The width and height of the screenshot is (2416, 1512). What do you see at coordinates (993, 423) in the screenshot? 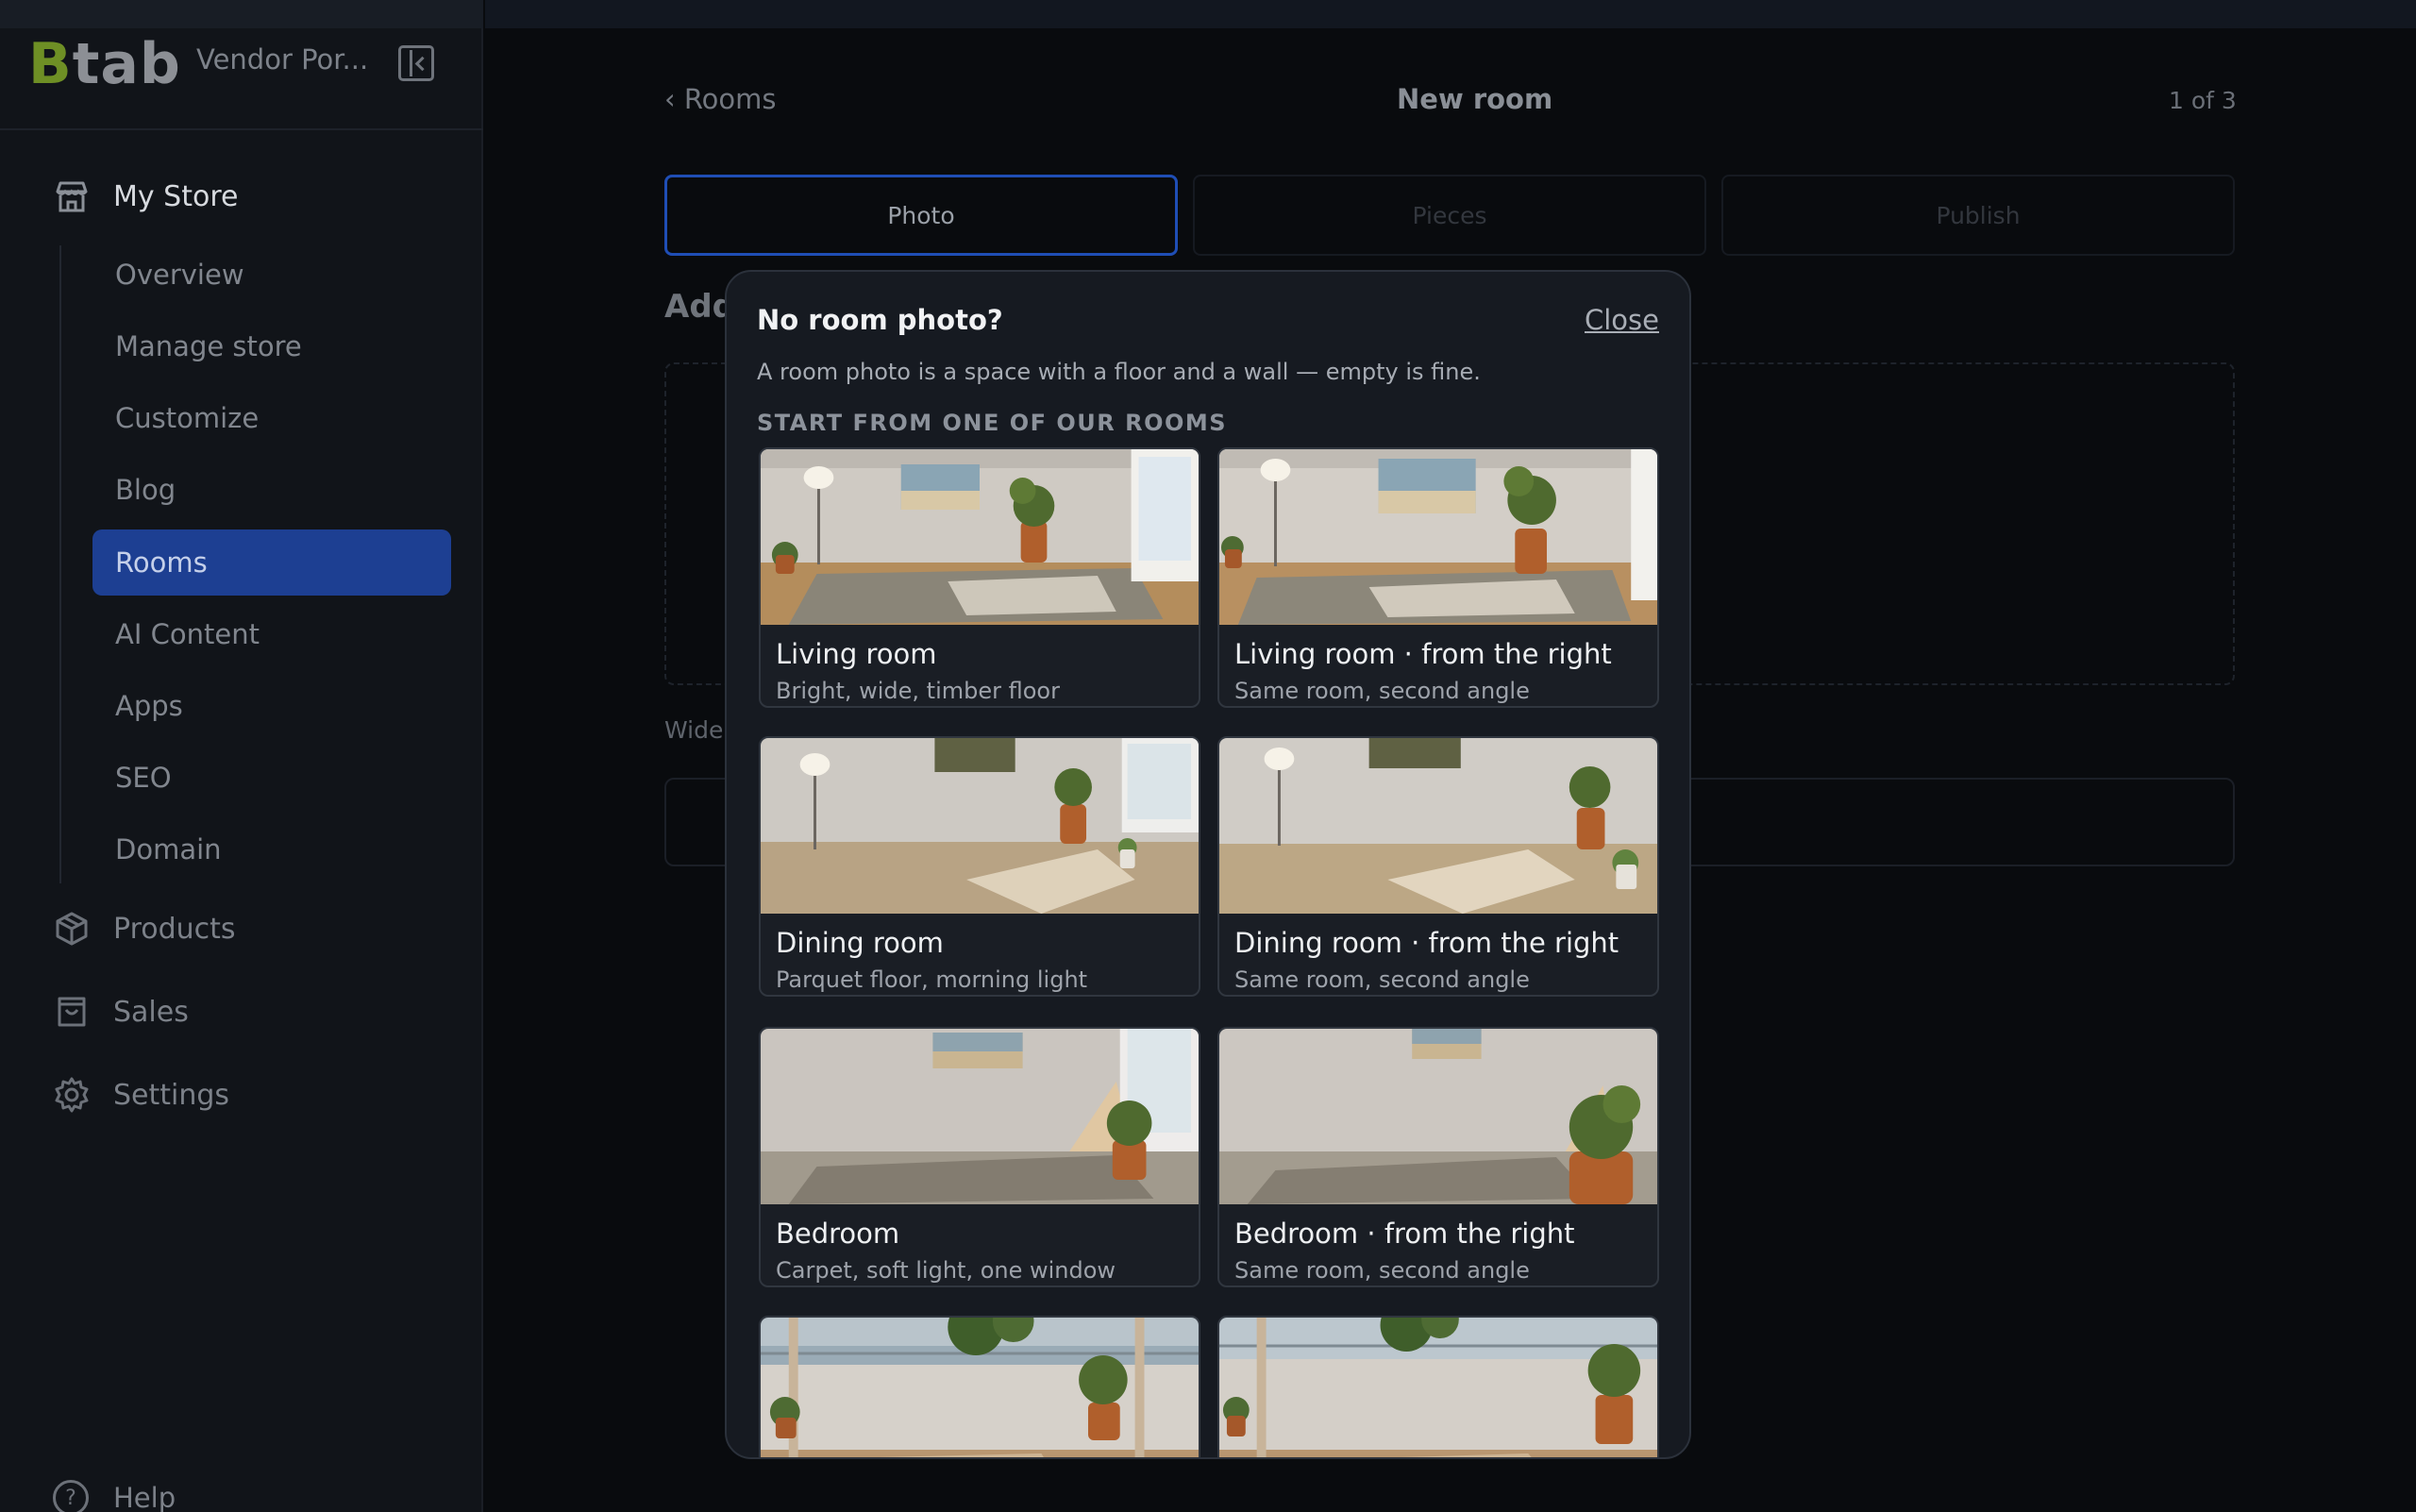
I see `modal-section-label: START FROM ONE OF OUR ROOMS` at bounding box center [993, 423].